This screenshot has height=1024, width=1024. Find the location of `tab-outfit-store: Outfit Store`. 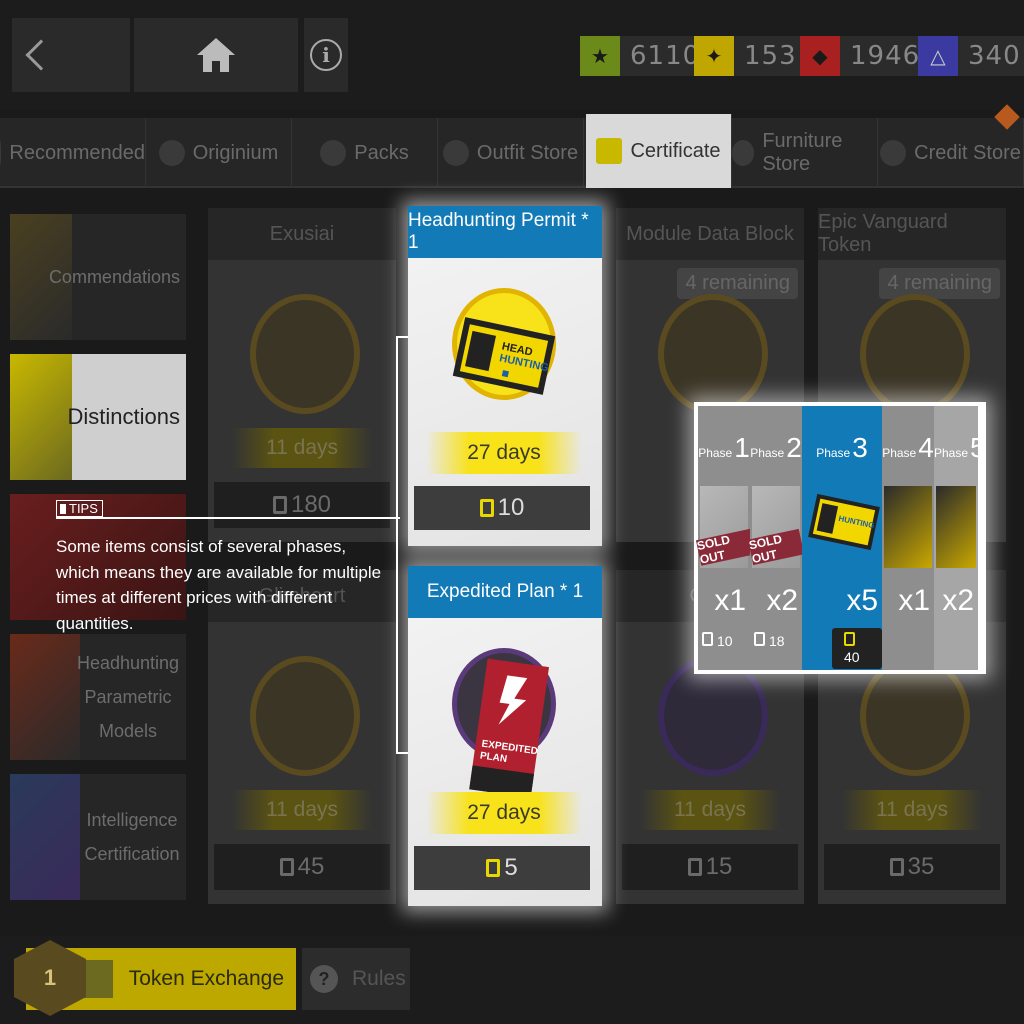

tab-outfit-store: Outfit Store is located at coordinates (511, 153).